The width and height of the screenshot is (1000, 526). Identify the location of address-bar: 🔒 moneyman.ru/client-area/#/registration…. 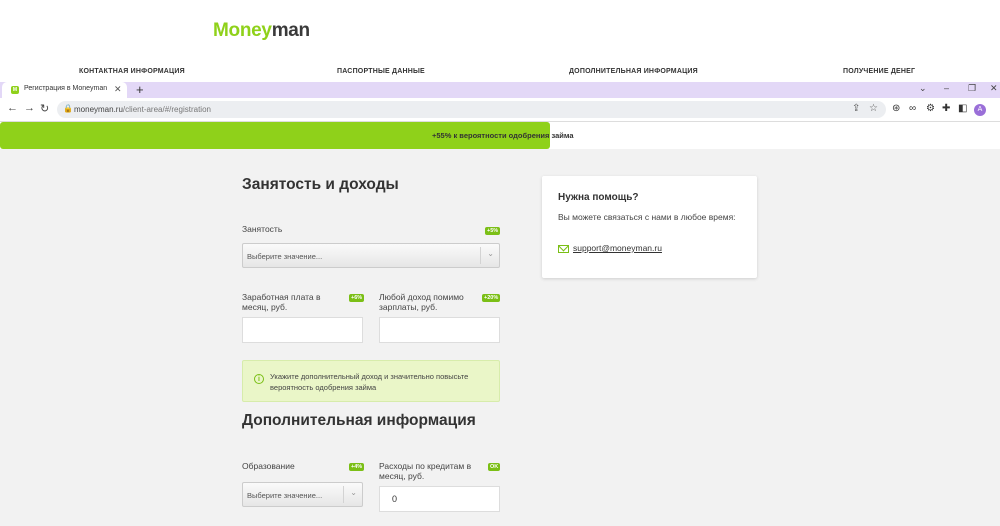
(471, 109).